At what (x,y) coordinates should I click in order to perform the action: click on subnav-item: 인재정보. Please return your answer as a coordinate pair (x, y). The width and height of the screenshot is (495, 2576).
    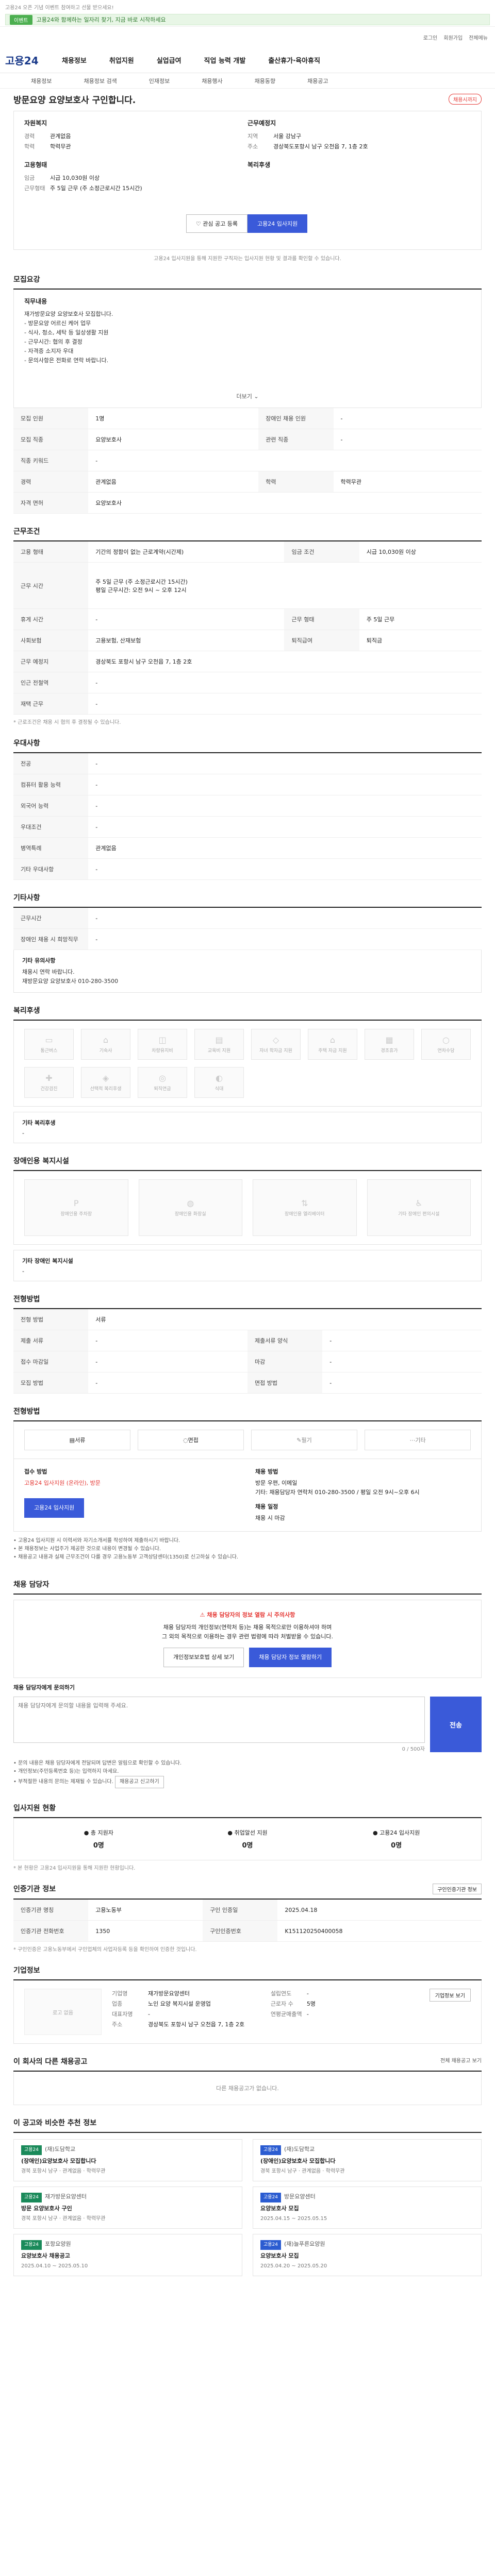
    Looking at the image, I should click on (159, 81).